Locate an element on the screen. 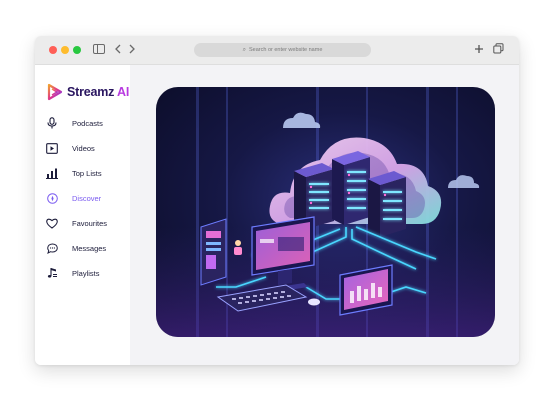 Image resolution: width=556 pixels, height=410 pixels. sidebar-item-favourites: Favourites is located at coordinates (82, 223).